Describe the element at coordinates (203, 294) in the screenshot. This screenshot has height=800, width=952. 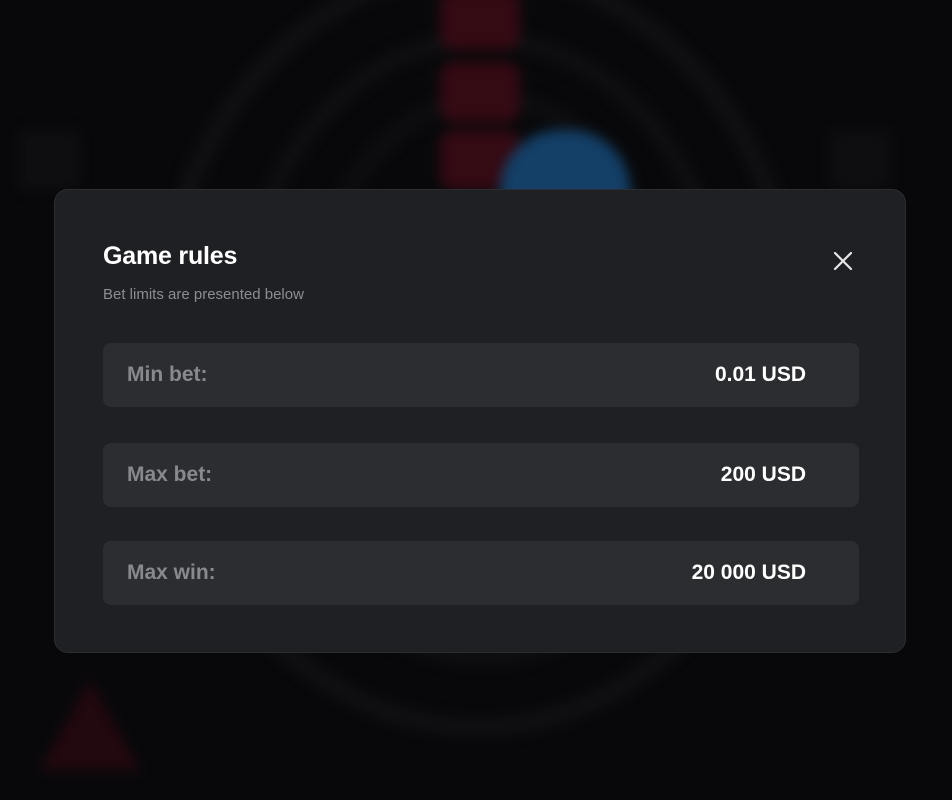
I see `modal-subtitle: Bet limits are presented below` at that location.